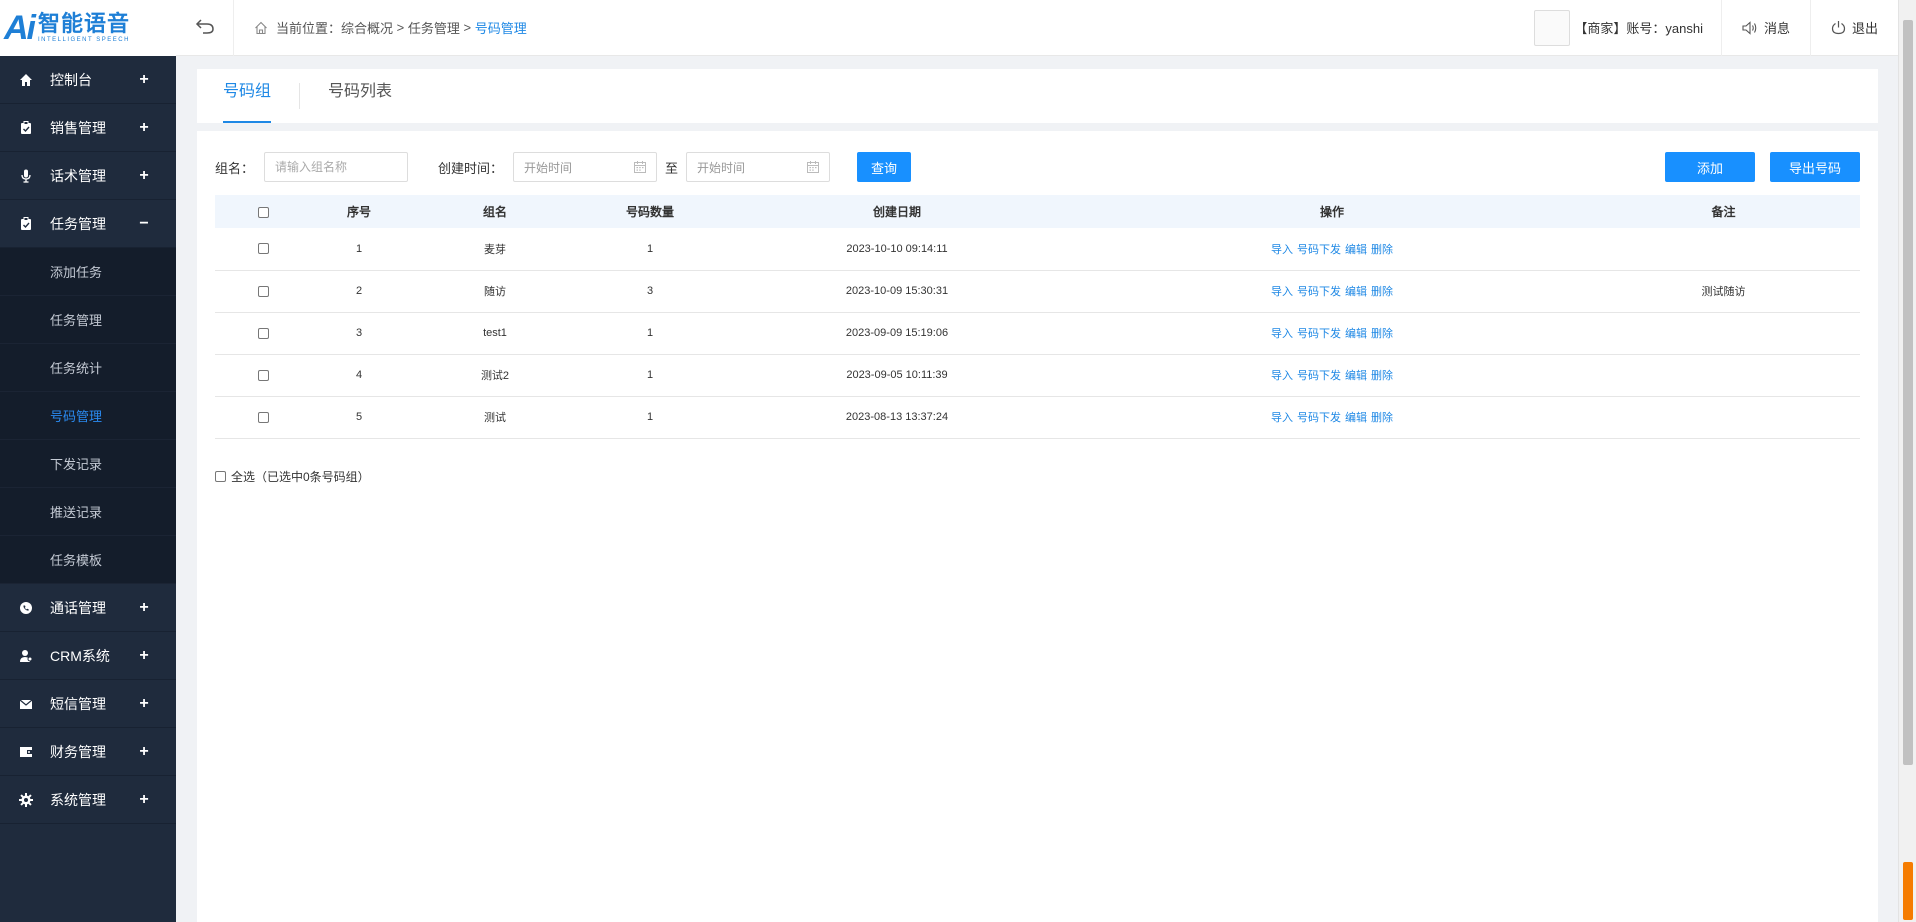 Image resolution: width=1916 pixels, height=922 pixels. Describe the element at coordinates (359, 249) in the screenshot. I see `row-no: 1` at that location.